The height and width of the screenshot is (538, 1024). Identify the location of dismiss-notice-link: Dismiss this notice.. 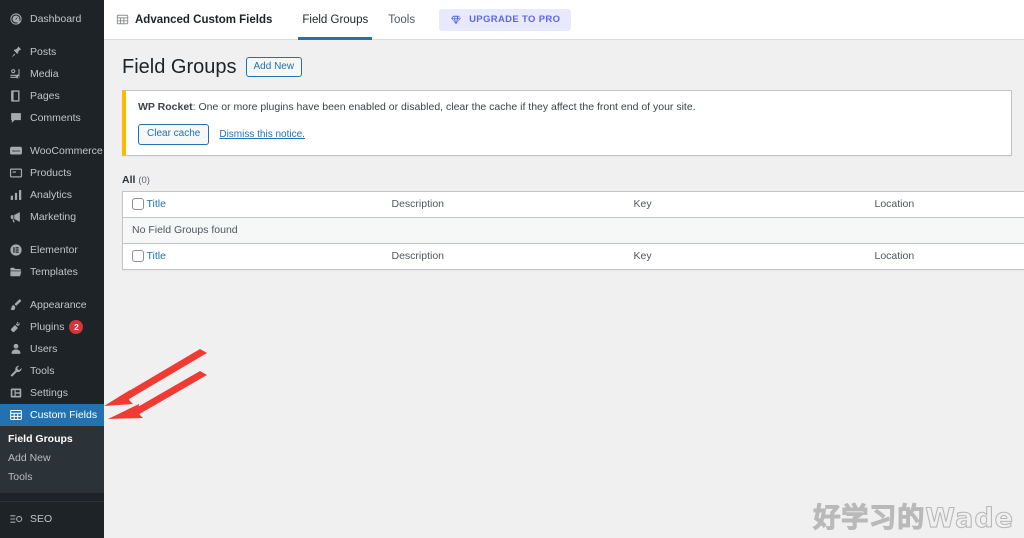
(262, 134).